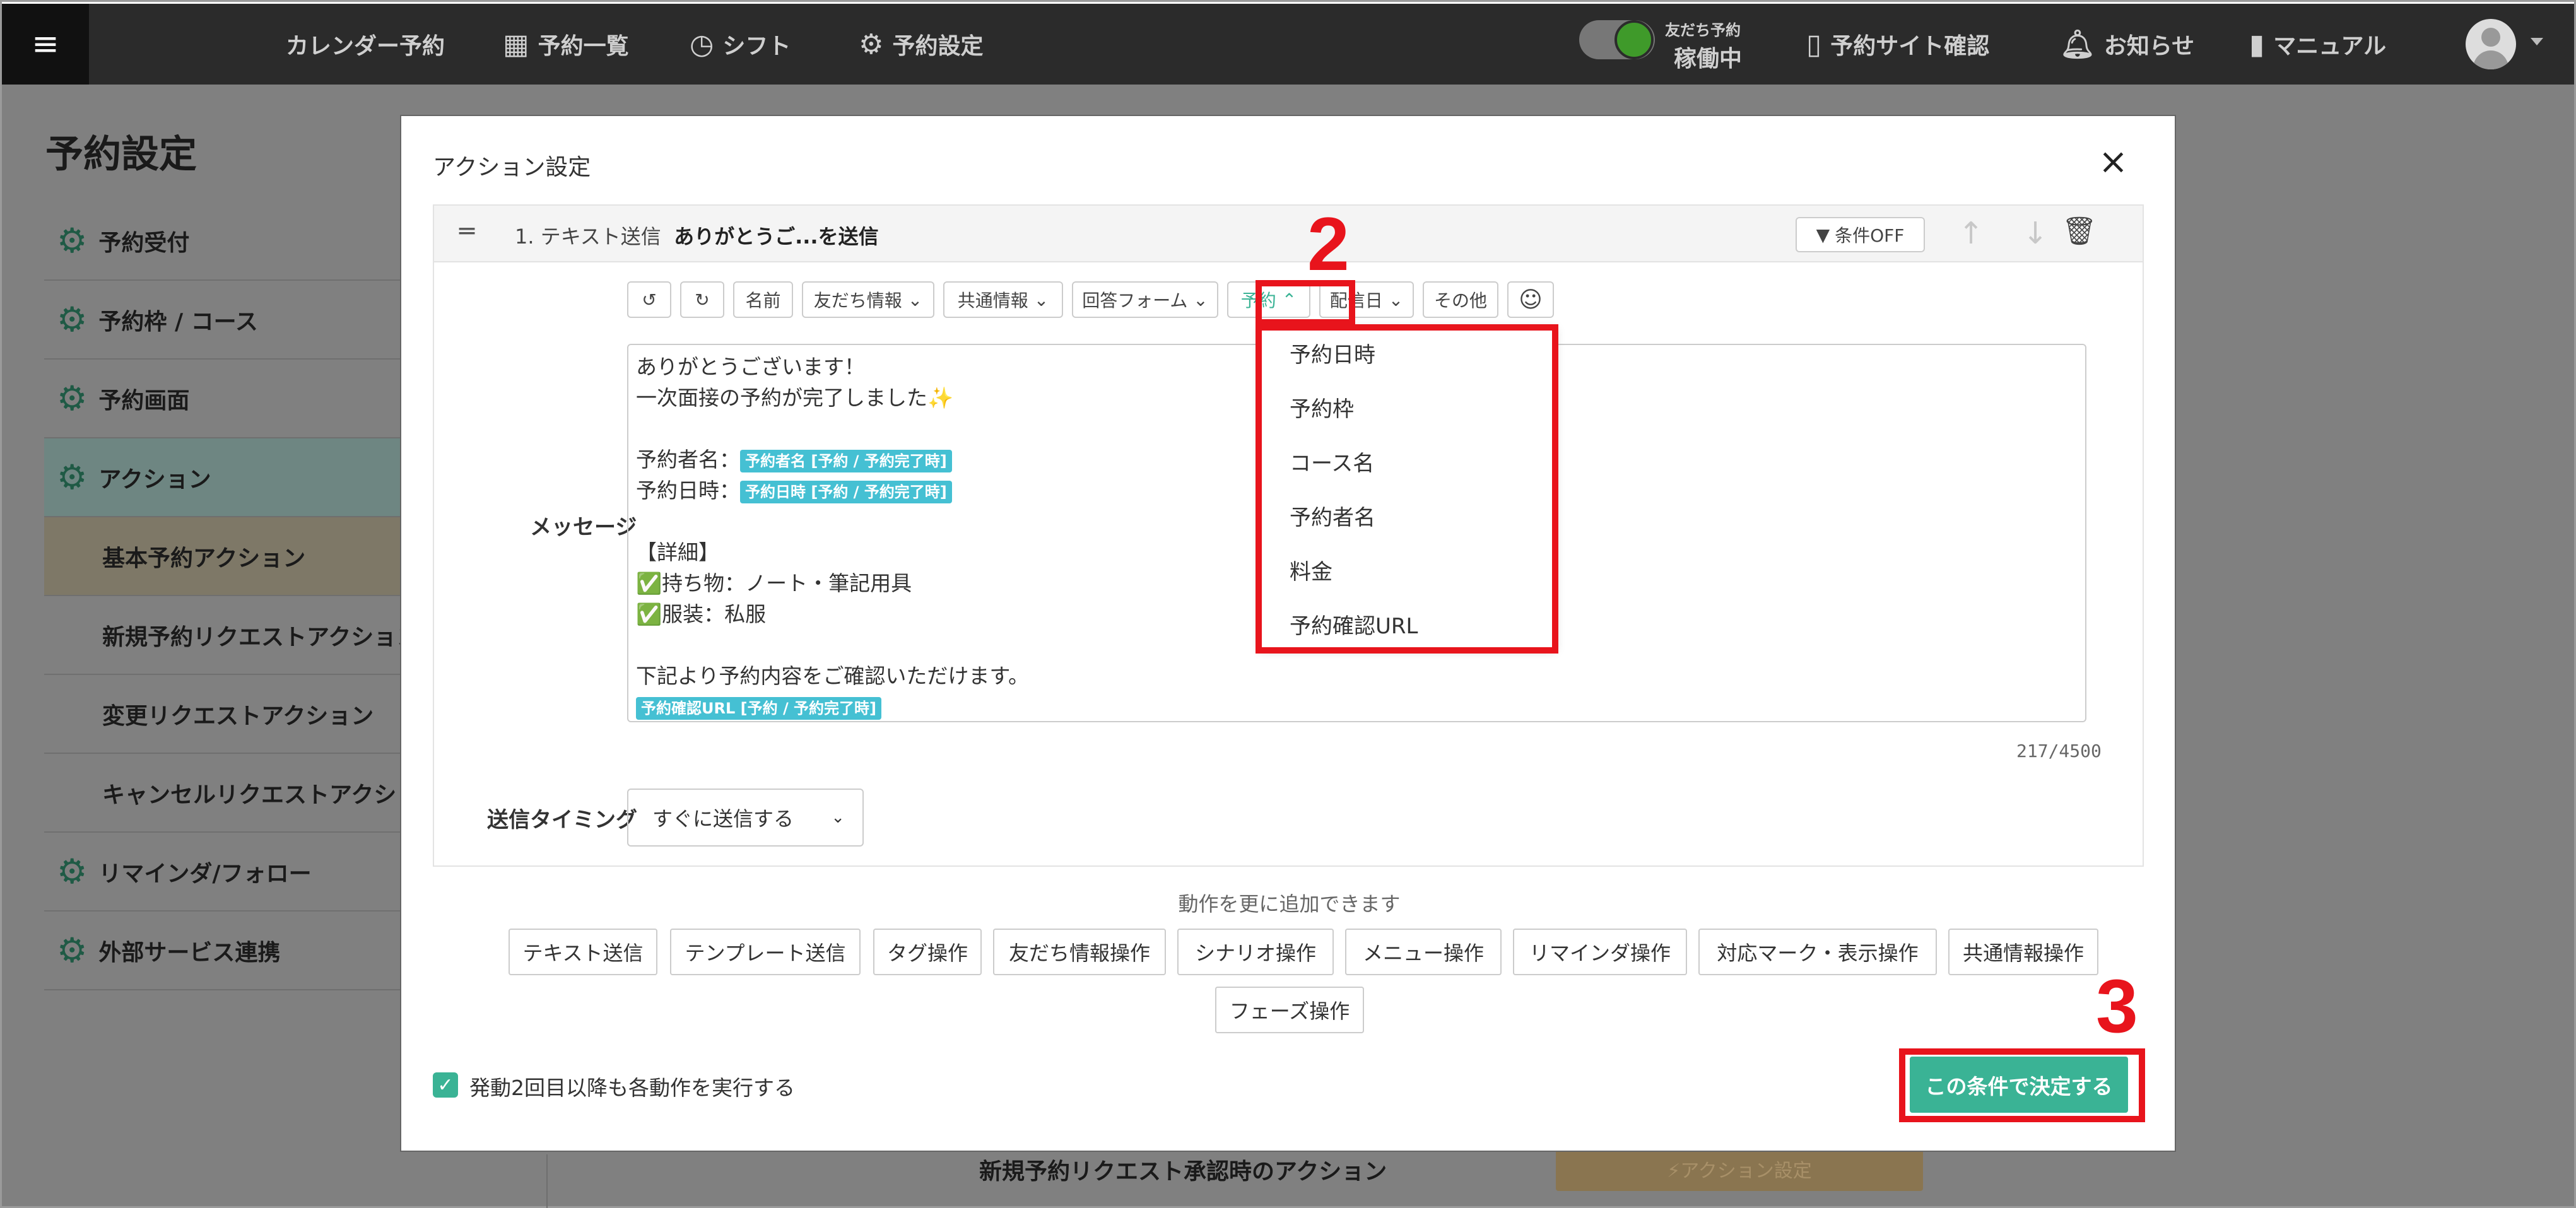 The height and width of the screenshot is (1208, 2576). I want to click on message-text: 予約日時：, so click(688, 490).